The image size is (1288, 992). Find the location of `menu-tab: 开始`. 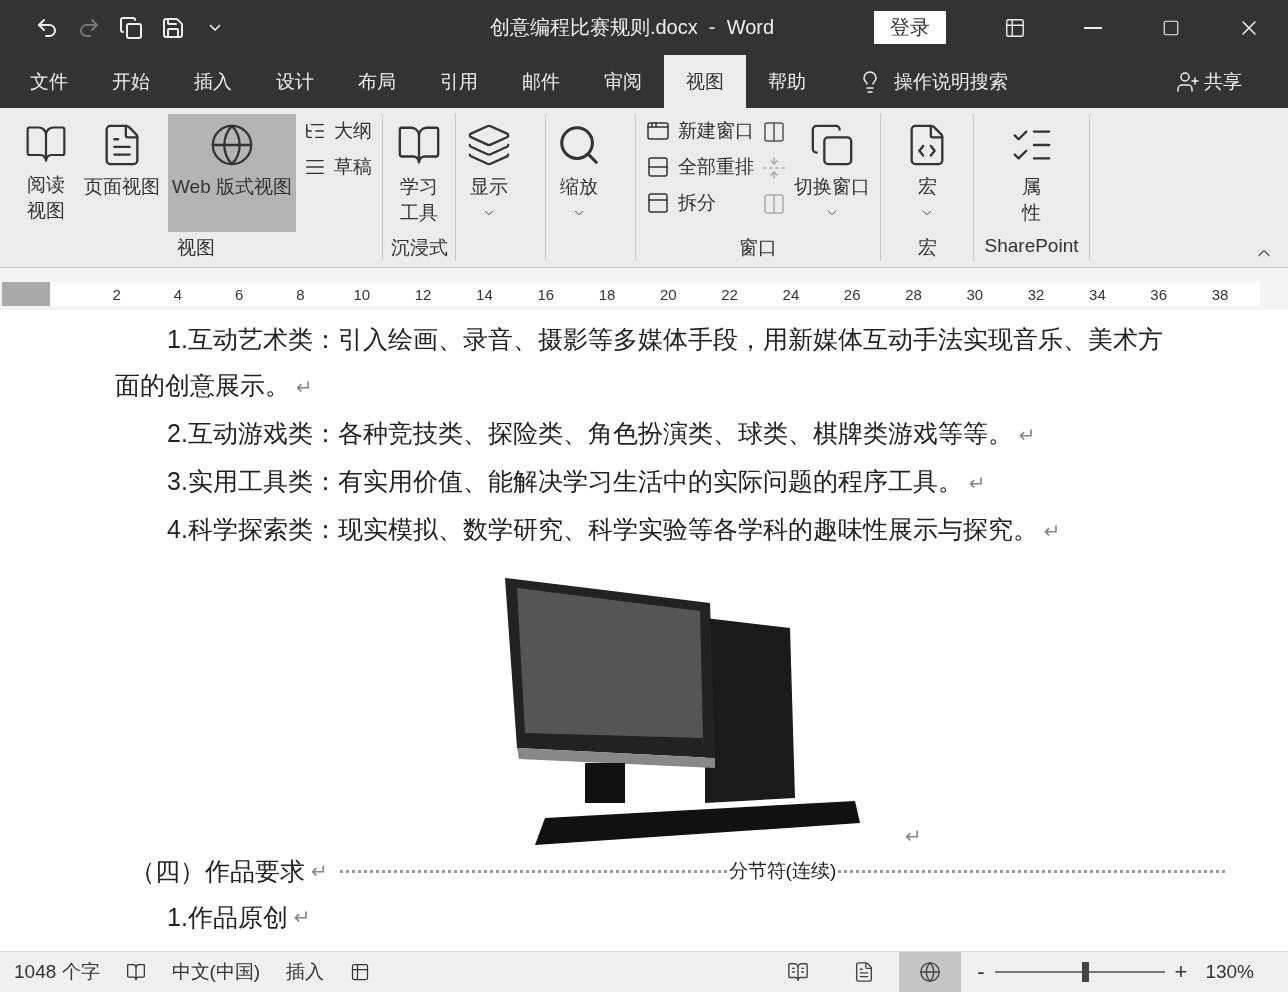

menu-tab: 开始 is located at coordinates (131, 81).